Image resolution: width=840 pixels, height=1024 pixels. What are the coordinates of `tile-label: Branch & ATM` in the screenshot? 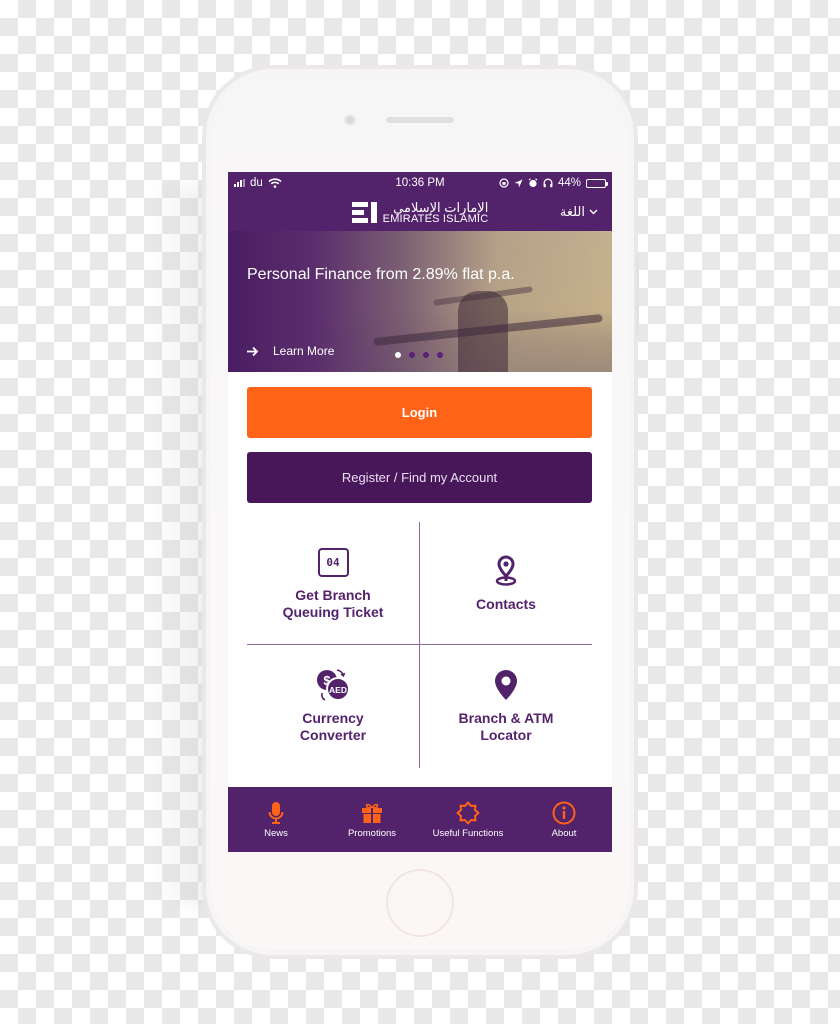 It's located at (506, 718).